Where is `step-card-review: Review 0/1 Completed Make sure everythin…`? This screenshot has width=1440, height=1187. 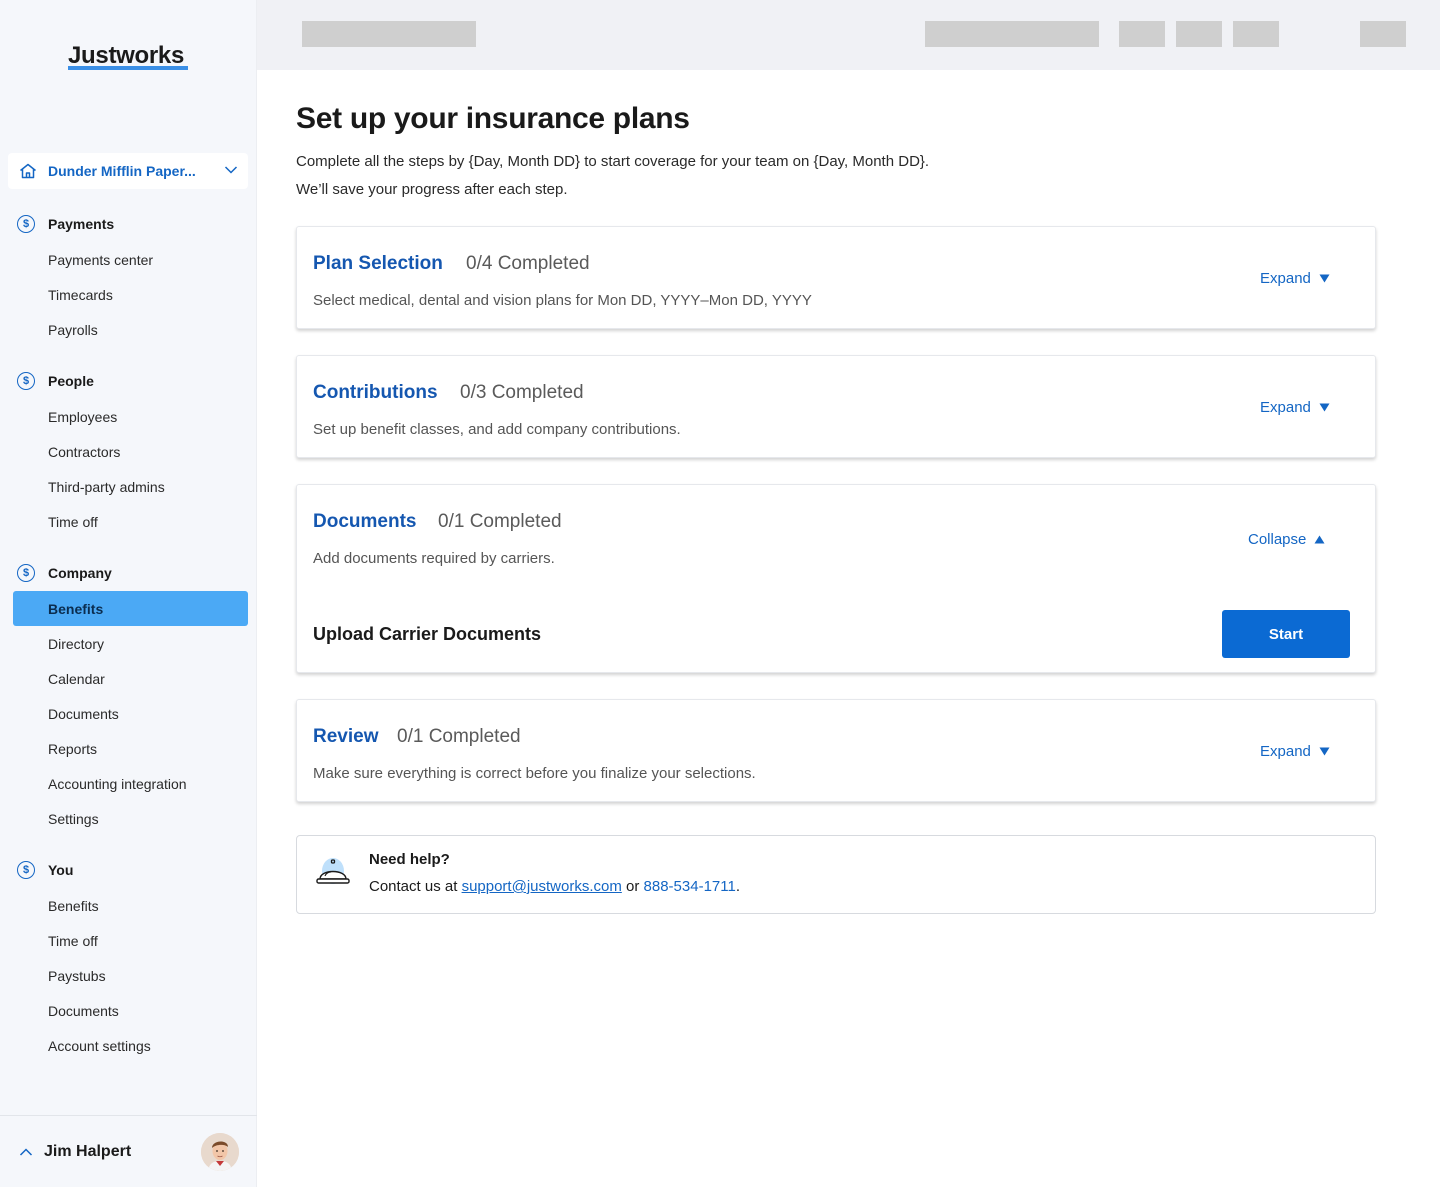
step-card-review: Review 0/1 Completed Make sure everythin… is located at coordinates (836, 750).